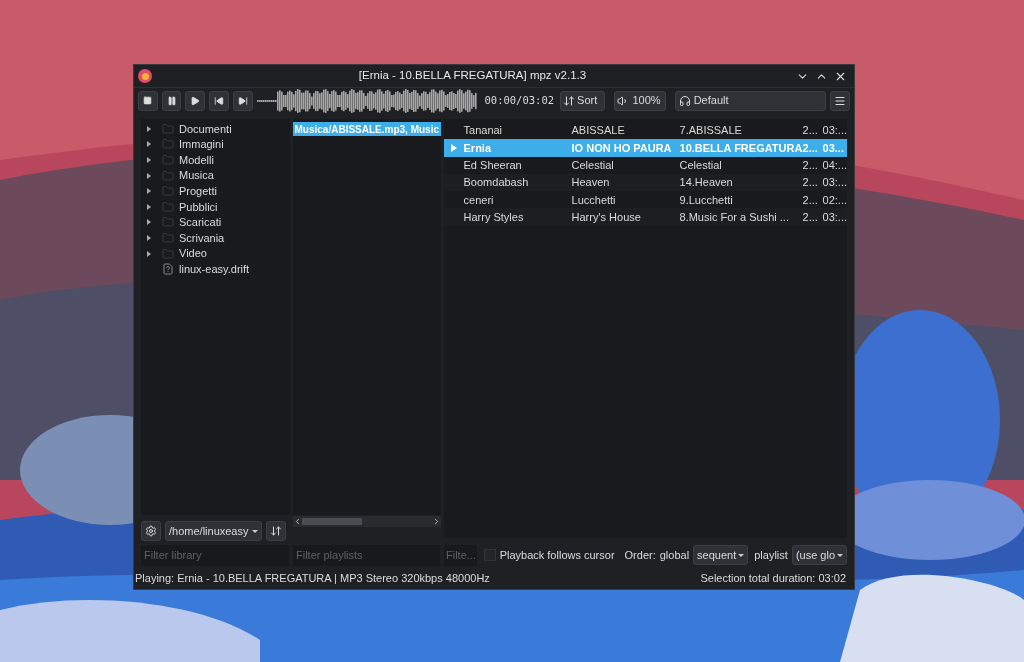 Image resolution: width=1024 pixels, height=662 pixels. I want to click on output-device-dropdown: Default, so click(750, 100).